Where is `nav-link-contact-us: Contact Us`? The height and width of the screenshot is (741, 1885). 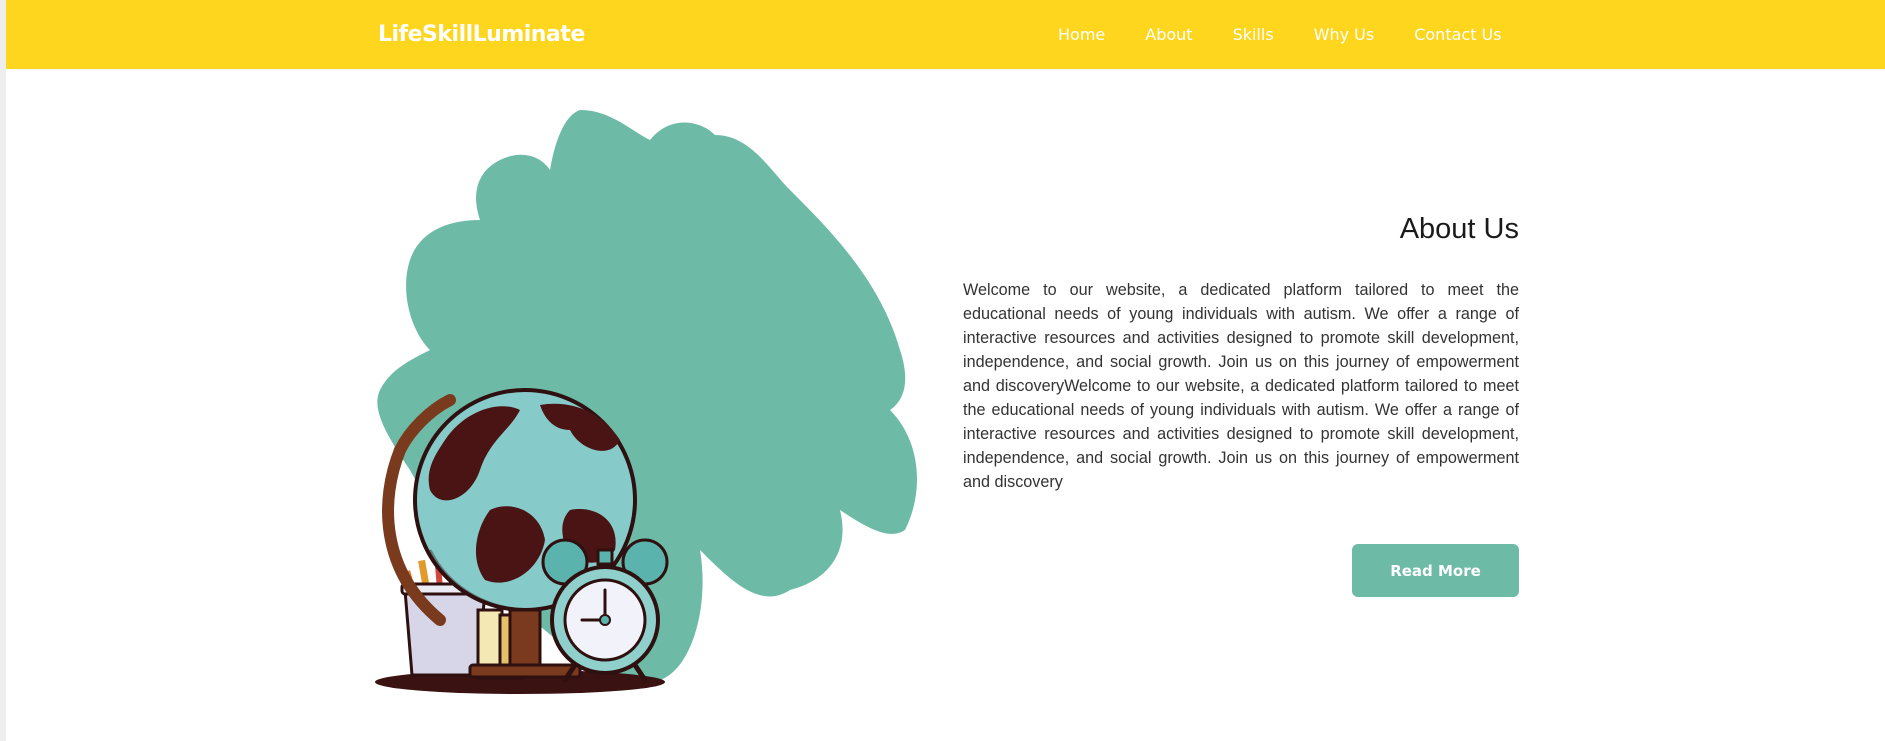
nav-link-contact-us: Contact Us is located at coordinates (1457, 34).